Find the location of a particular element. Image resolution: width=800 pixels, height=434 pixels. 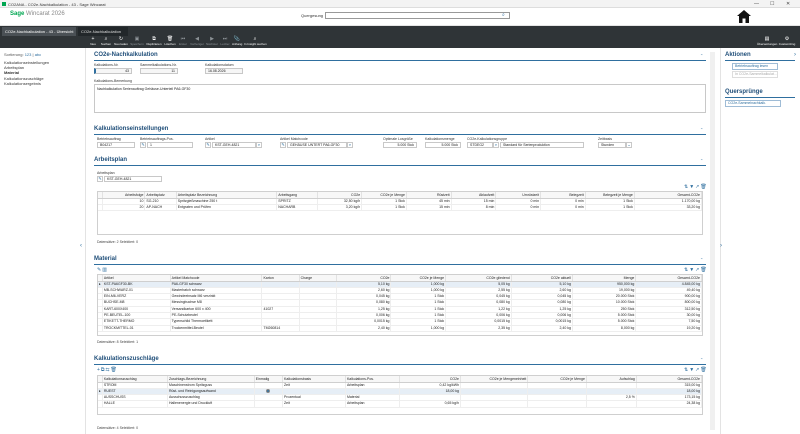

ba-field: B04217 is located at coordinates (116, 145).